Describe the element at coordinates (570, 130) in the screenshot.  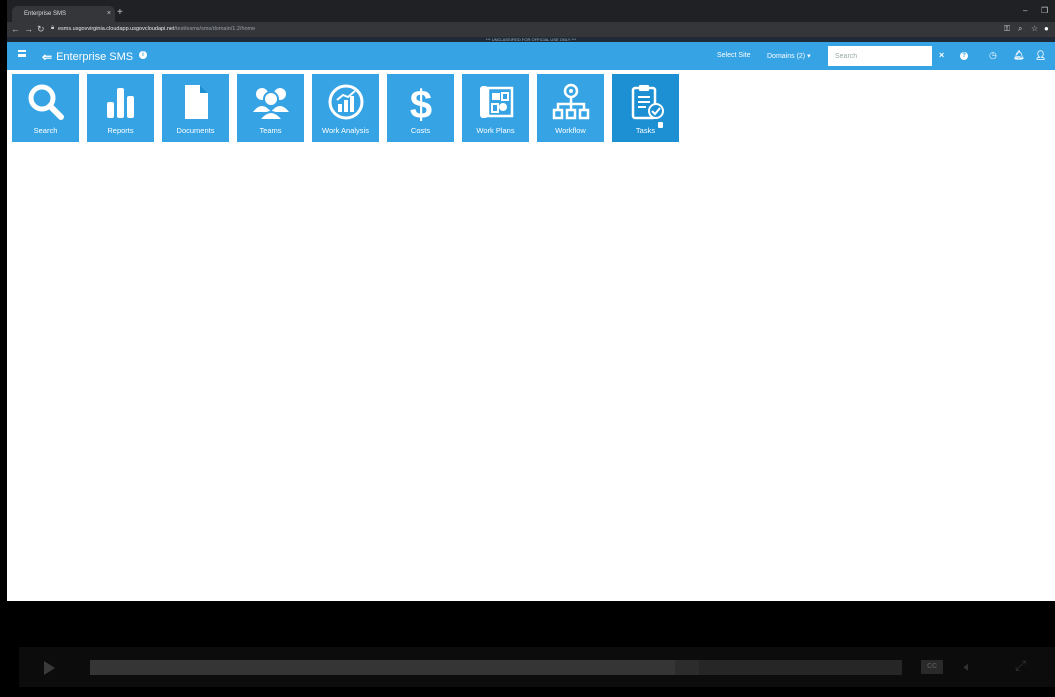
I see `tile-label: Workflow` at that location.